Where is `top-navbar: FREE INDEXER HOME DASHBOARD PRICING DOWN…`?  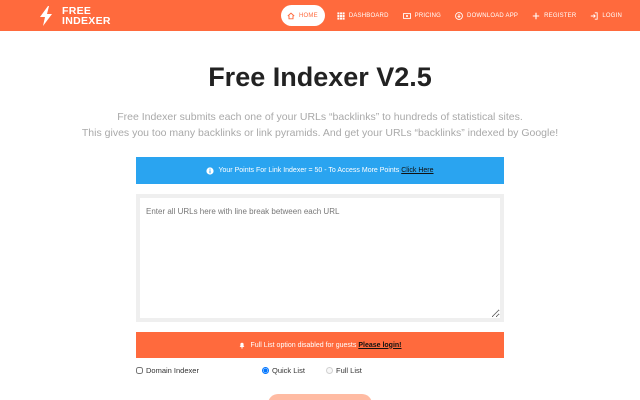 top-navbar: FREE INDEXER HOME DASHBOARD PRICING DOWN… is located at coordinates (320, 15).